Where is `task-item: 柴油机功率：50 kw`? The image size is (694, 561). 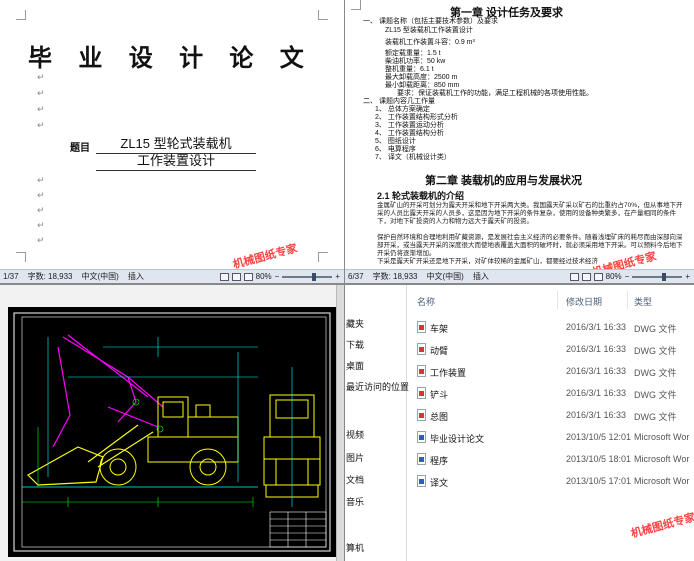 task-item: 柴油机功率：50 kw is located at coordinates (415, 61).